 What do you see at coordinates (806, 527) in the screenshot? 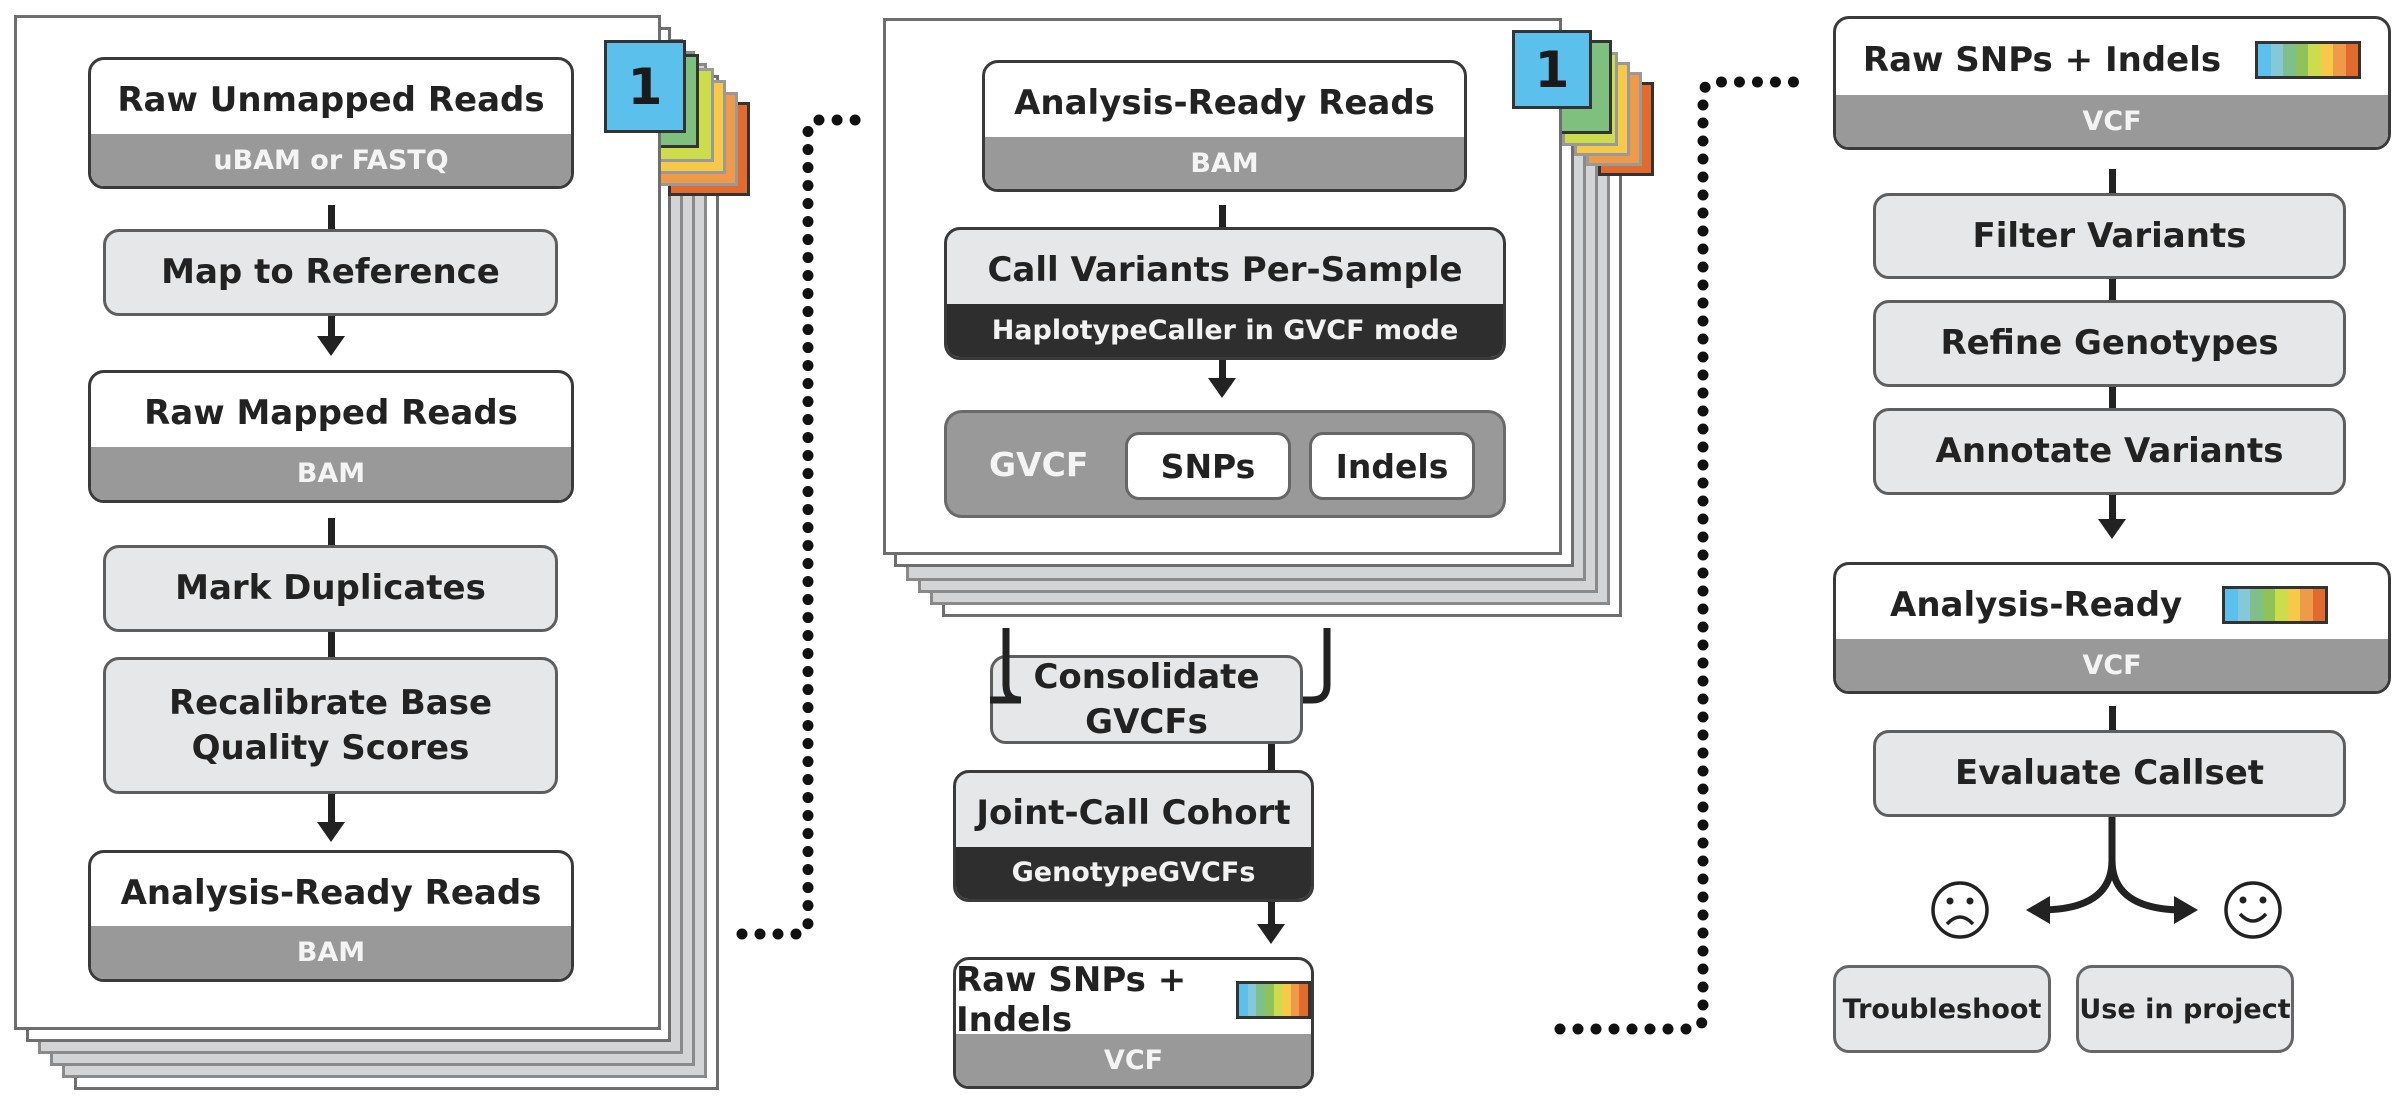
I see `dotted-connector-stage1-to-stage2` at bounding box center [806, 527].